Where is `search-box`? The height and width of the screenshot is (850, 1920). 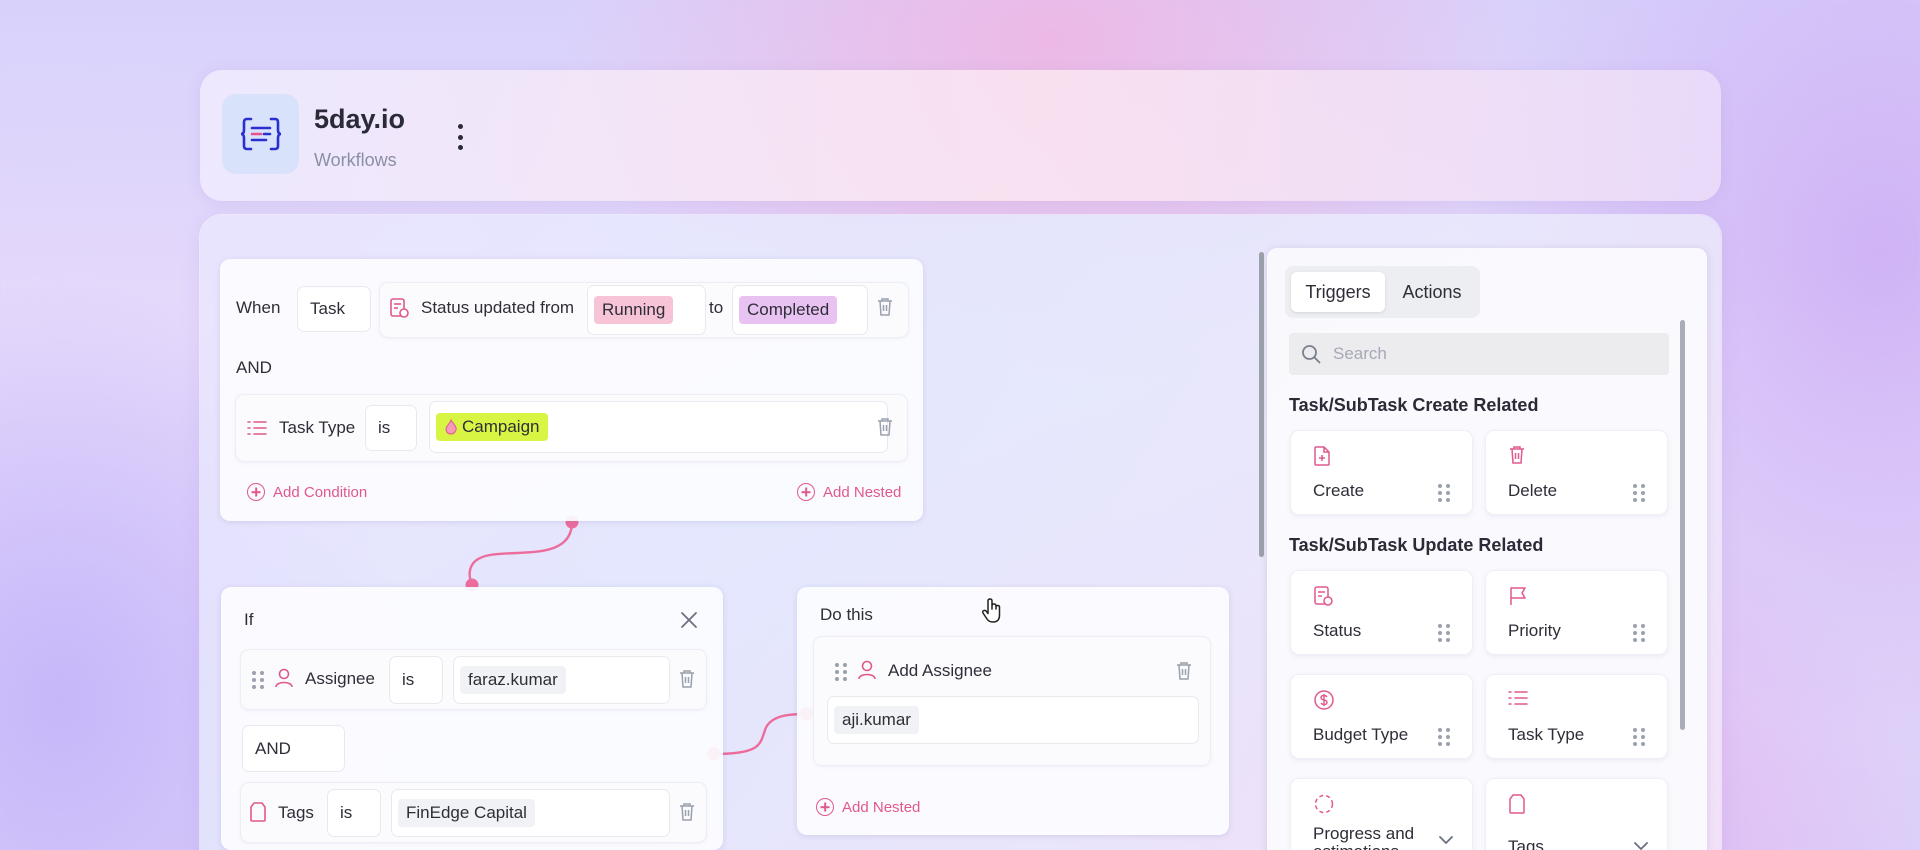 search-box is located at coordinates (1479, 354).